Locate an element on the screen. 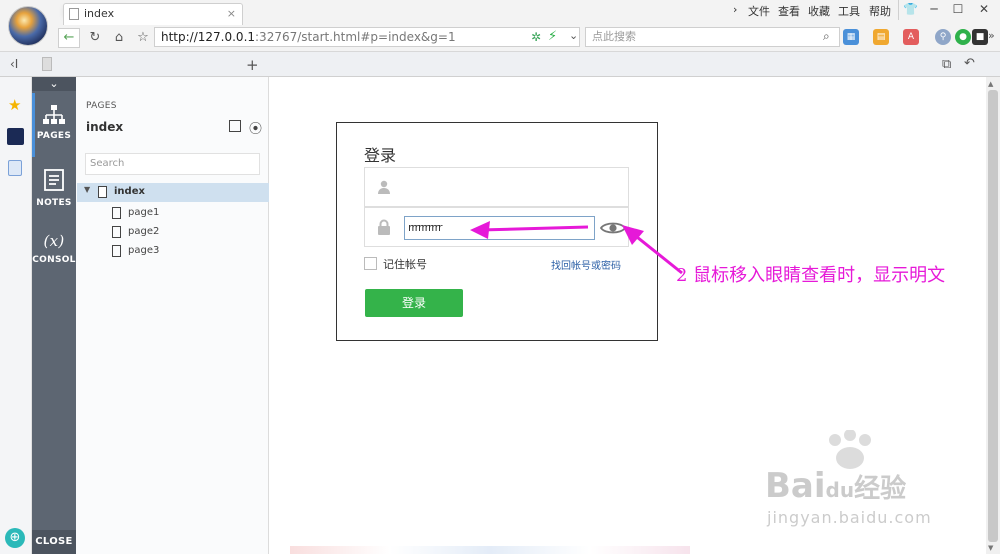 This screenshot has width=1000, height=554. scrollbar-thumb is located at coordinates (993, 316).